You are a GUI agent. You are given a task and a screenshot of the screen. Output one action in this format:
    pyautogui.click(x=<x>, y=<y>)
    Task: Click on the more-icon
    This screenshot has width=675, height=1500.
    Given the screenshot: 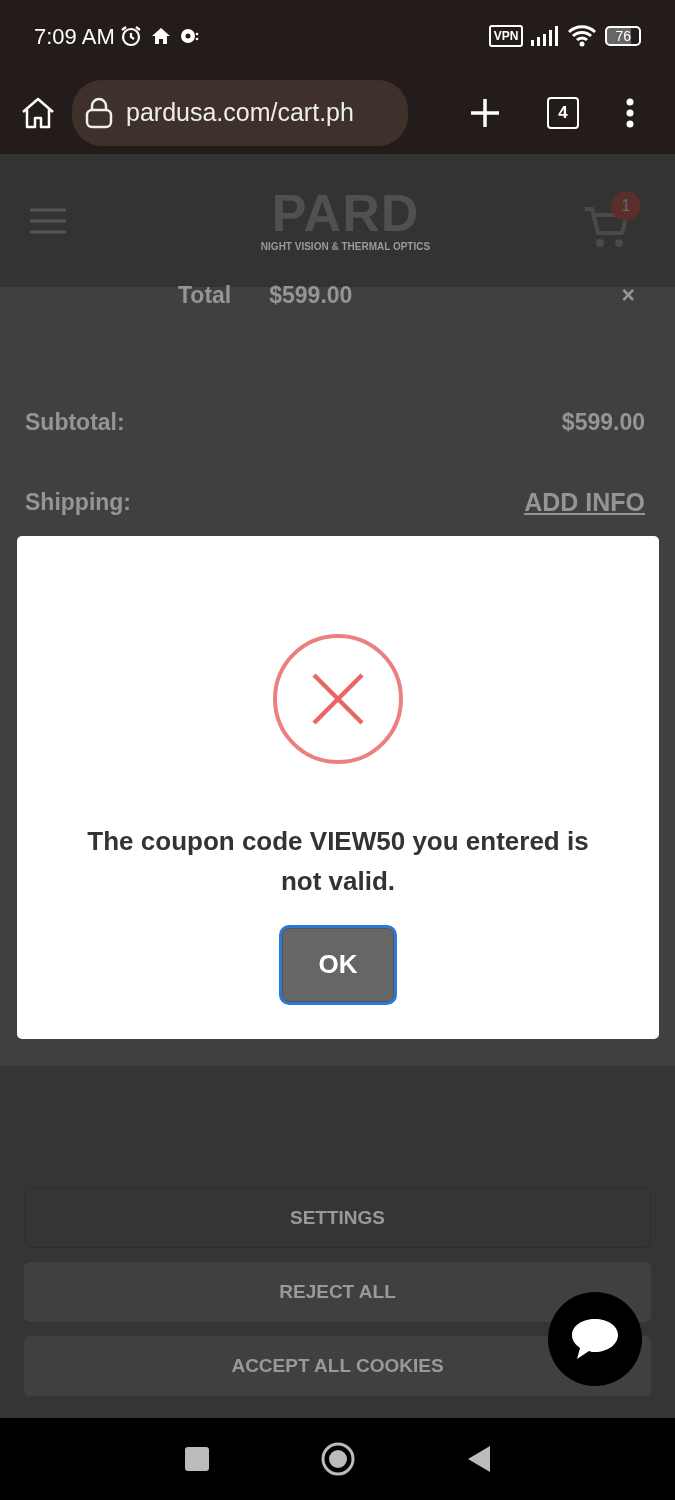 What is the action you would take?
    pyautogui.click(x=630, y=113)
    